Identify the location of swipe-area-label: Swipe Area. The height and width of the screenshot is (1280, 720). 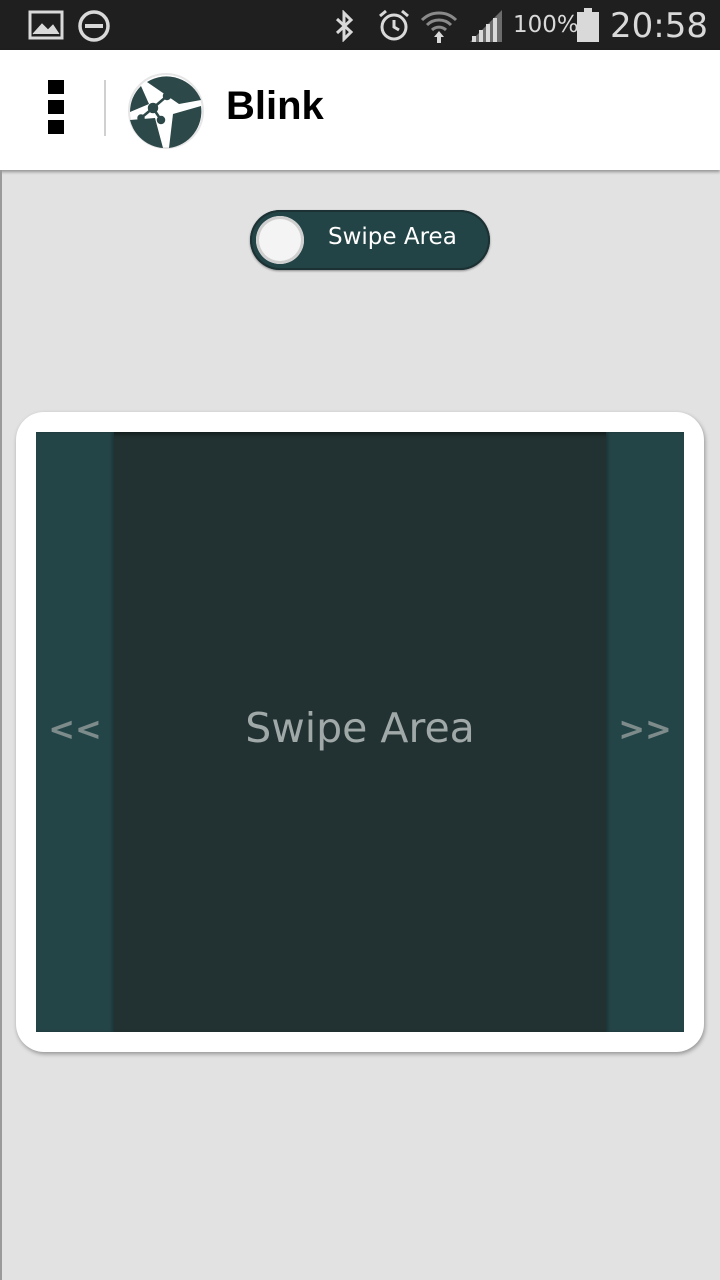
(360, 728).